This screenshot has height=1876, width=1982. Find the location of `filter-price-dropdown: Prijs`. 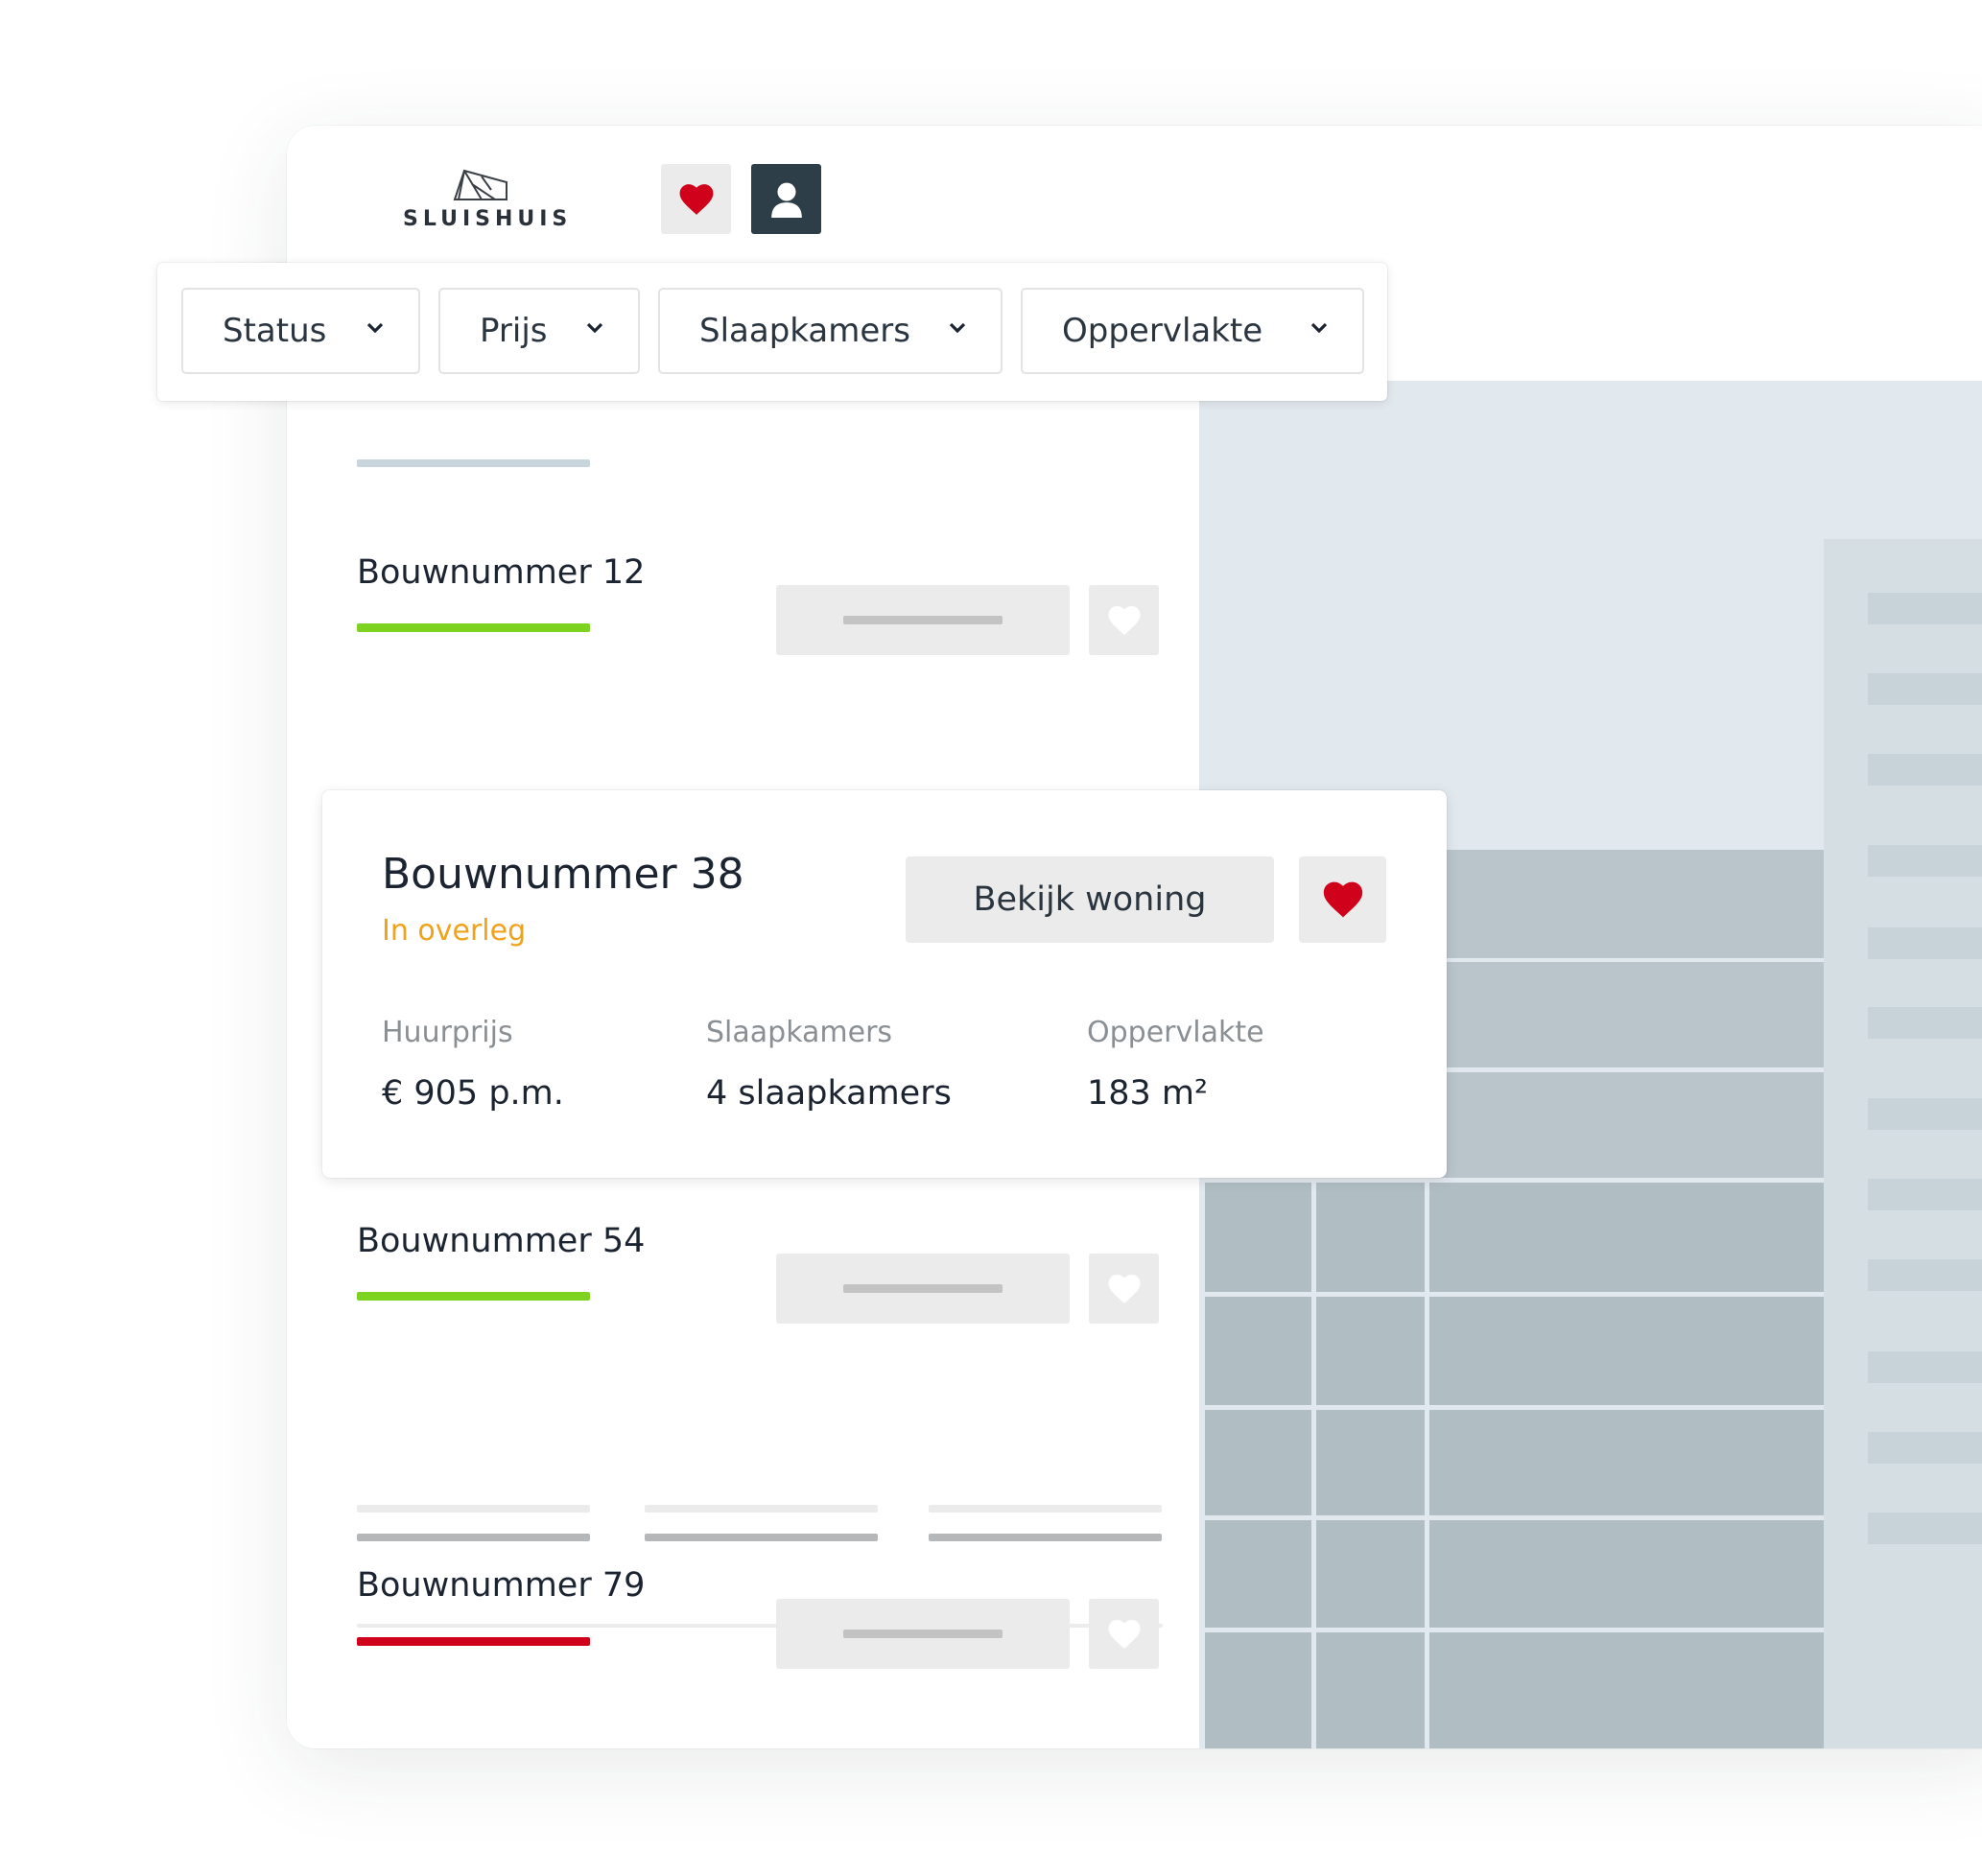

filter-price-dropdown: Prijs is located at coordinates (539, 331).